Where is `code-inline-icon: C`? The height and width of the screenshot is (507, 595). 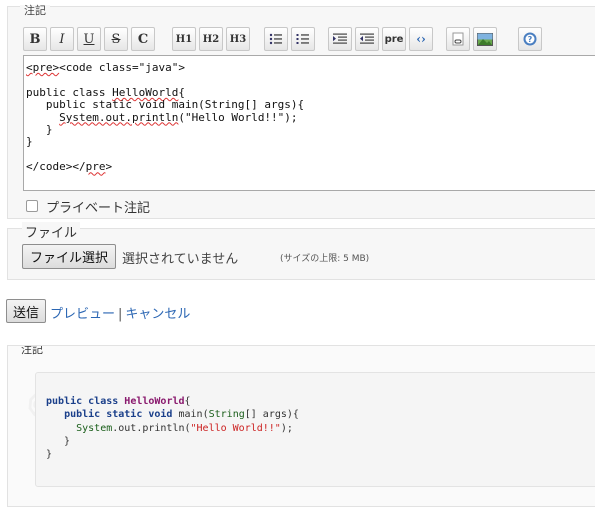 code-inline-icon: C is located at coordinates (143, 39).